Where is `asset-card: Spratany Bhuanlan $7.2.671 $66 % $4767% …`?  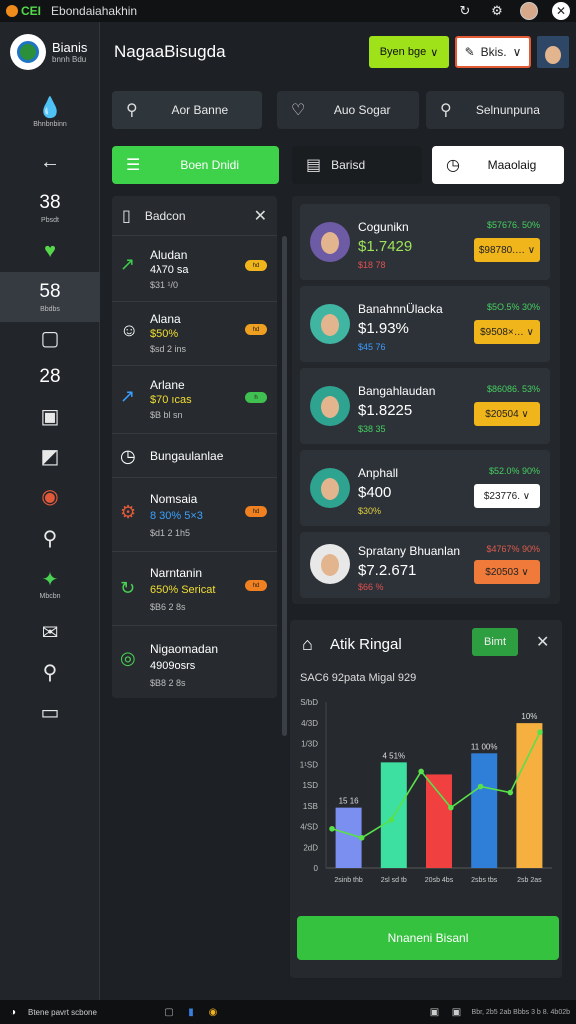
asset-card: Spratany Bhuanlan $7.2.671 $66 % $4767% … is located at coordinates (425, 565).